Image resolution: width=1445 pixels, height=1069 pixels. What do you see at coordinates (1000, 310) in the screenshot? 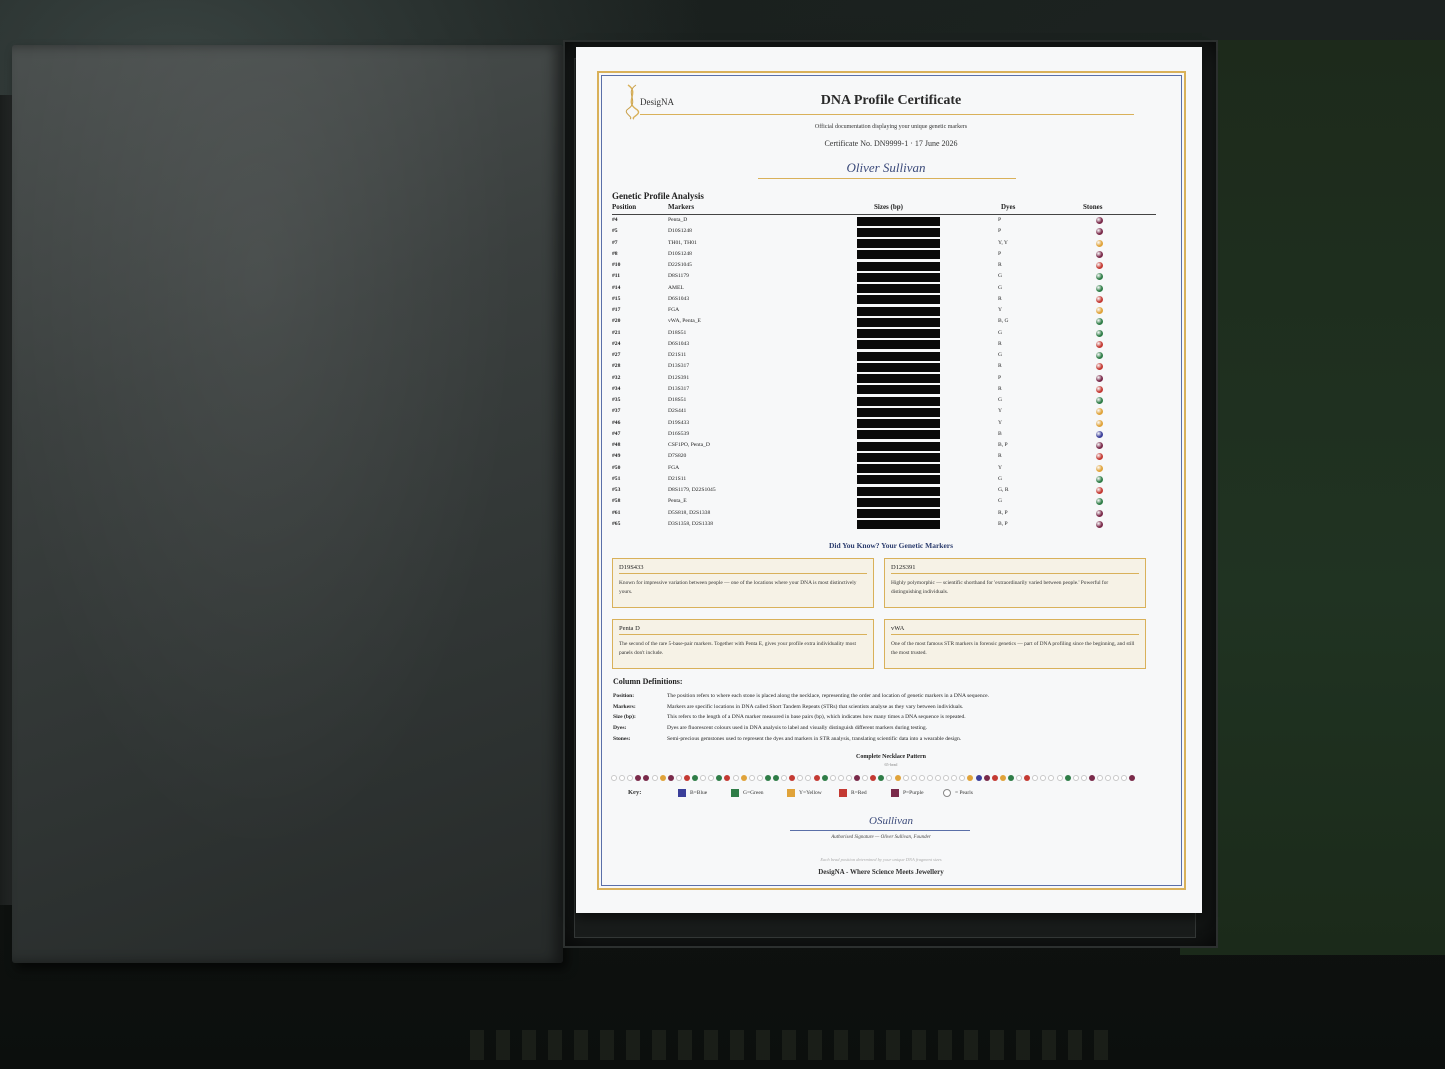
I see `row-dye: Y` at bounding box center [1000, 310].